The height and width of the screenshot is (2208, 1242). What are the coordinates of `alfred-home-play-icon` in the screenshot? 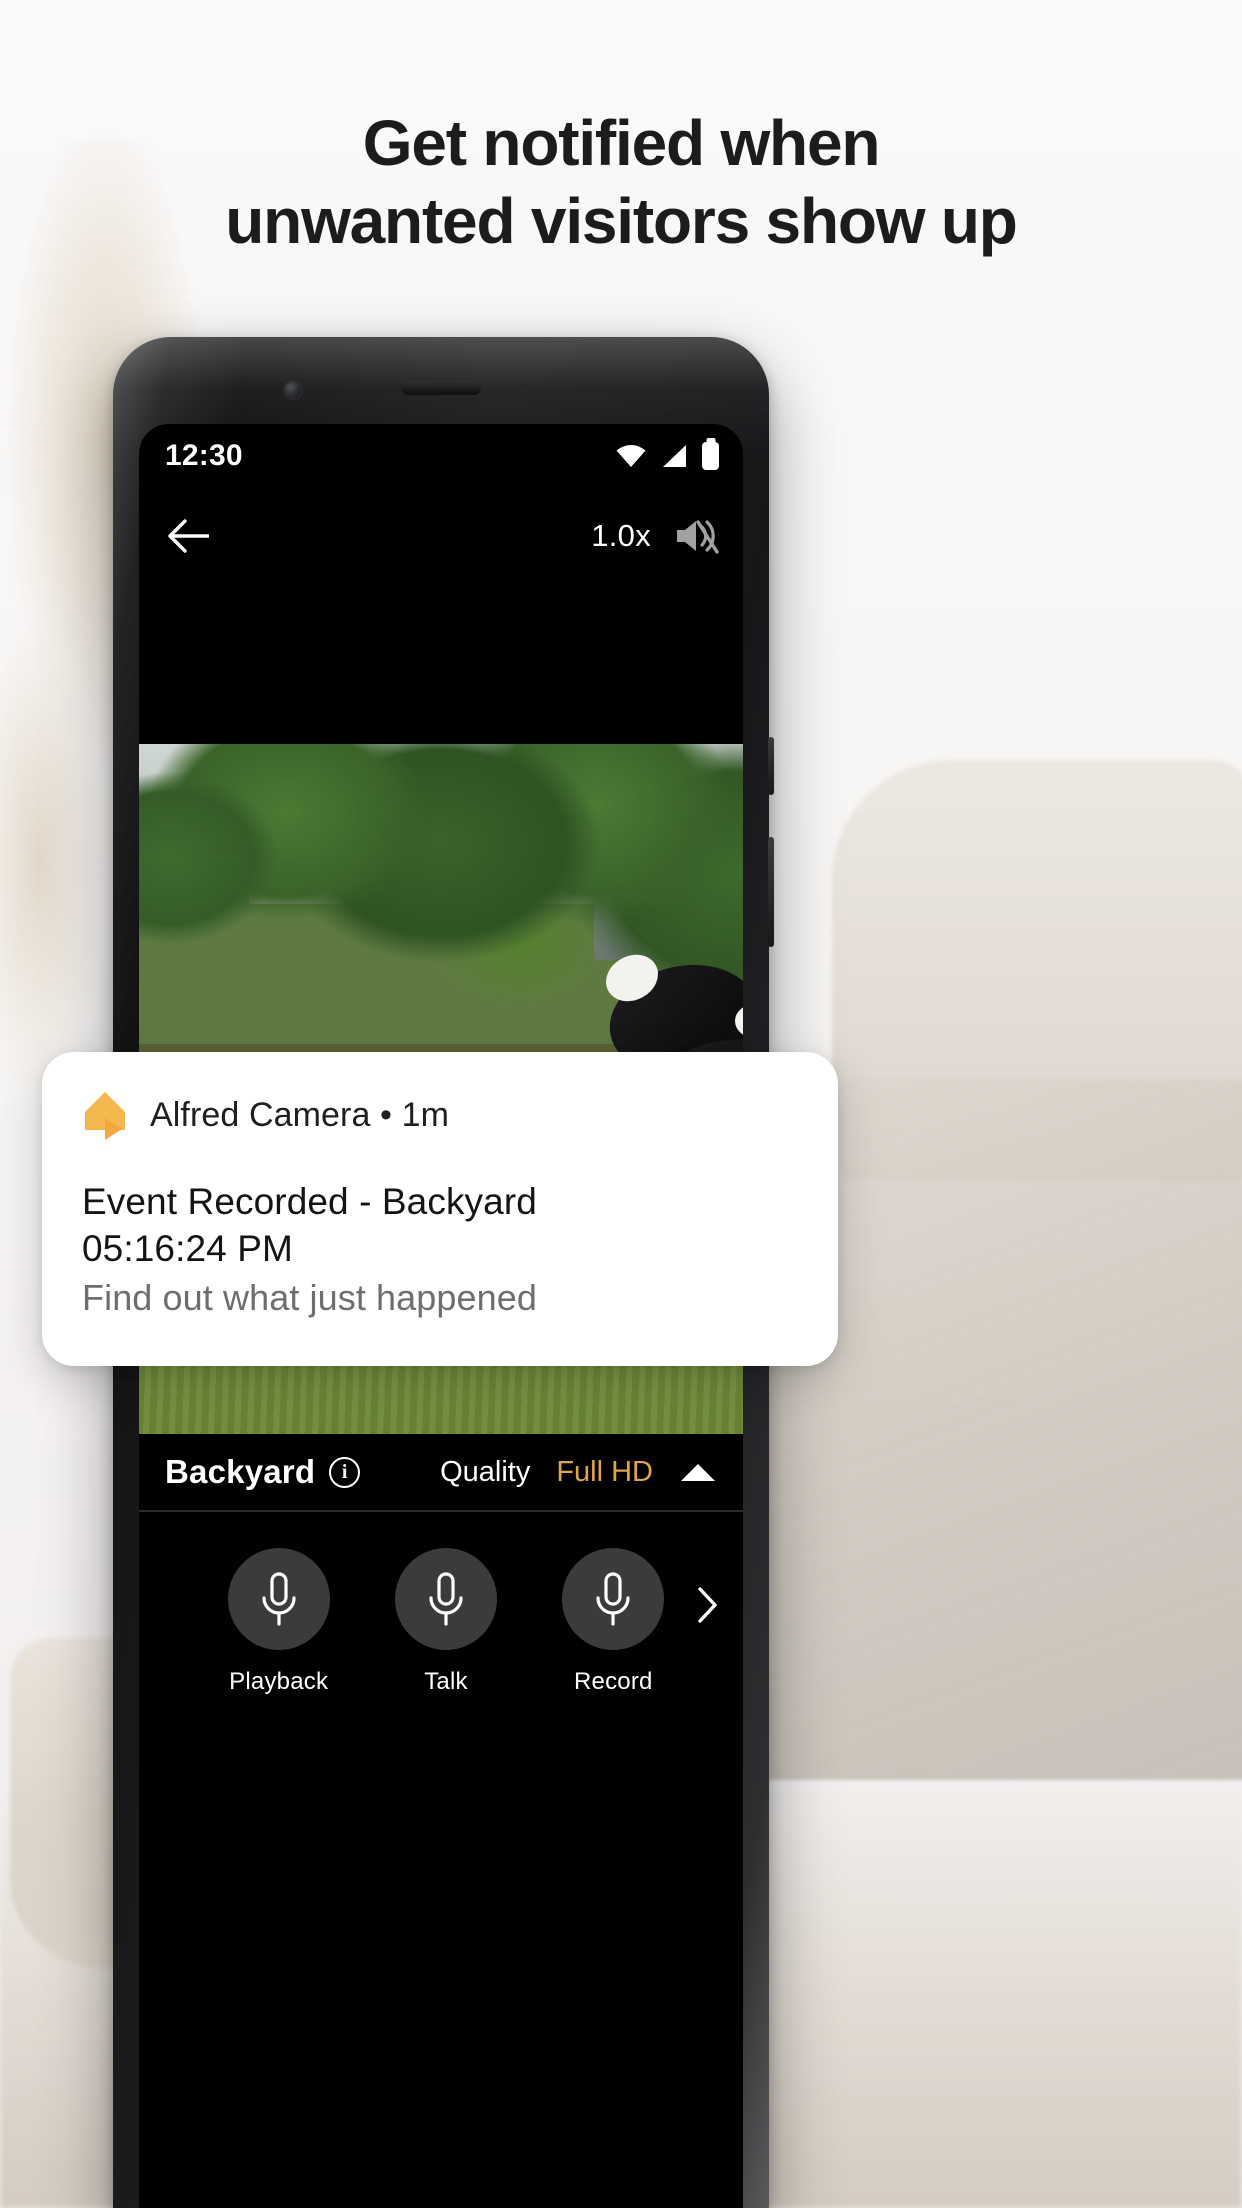 It's located at (105, 1116).